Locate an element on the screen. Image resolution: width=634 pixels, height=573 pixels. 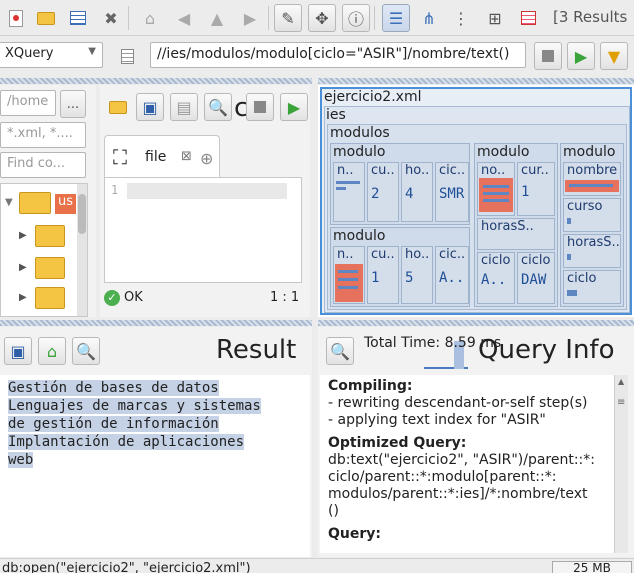
info-icon: ⓘ is located at coordinates (356, 18).